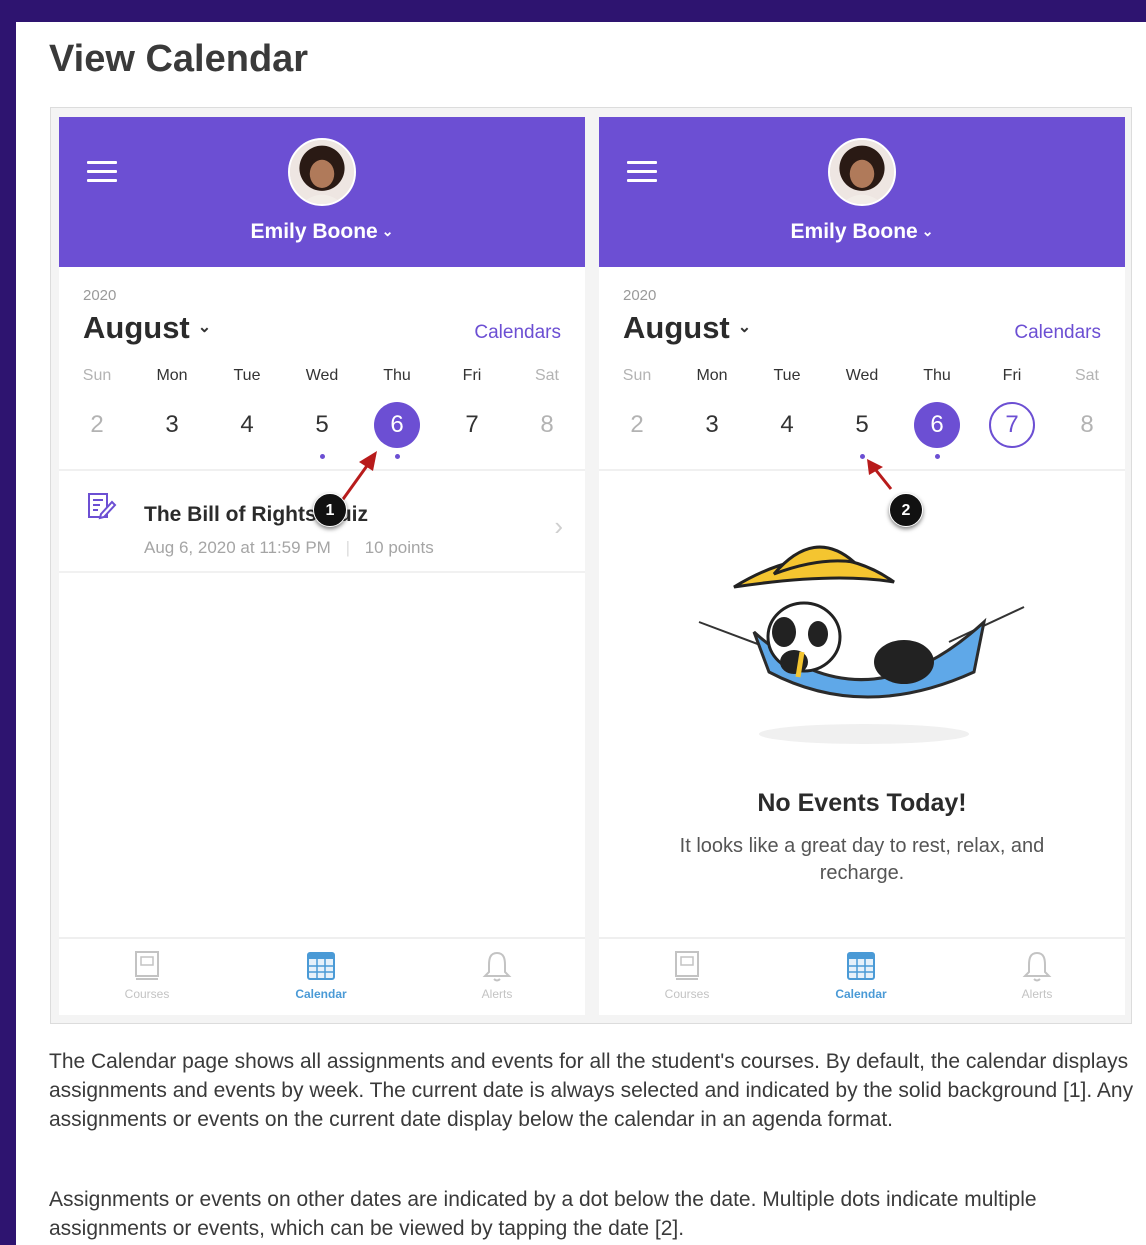 The width and height of the screenshot is (1146, 1245). I want to click on date-cell: 7, so click(472, 425).